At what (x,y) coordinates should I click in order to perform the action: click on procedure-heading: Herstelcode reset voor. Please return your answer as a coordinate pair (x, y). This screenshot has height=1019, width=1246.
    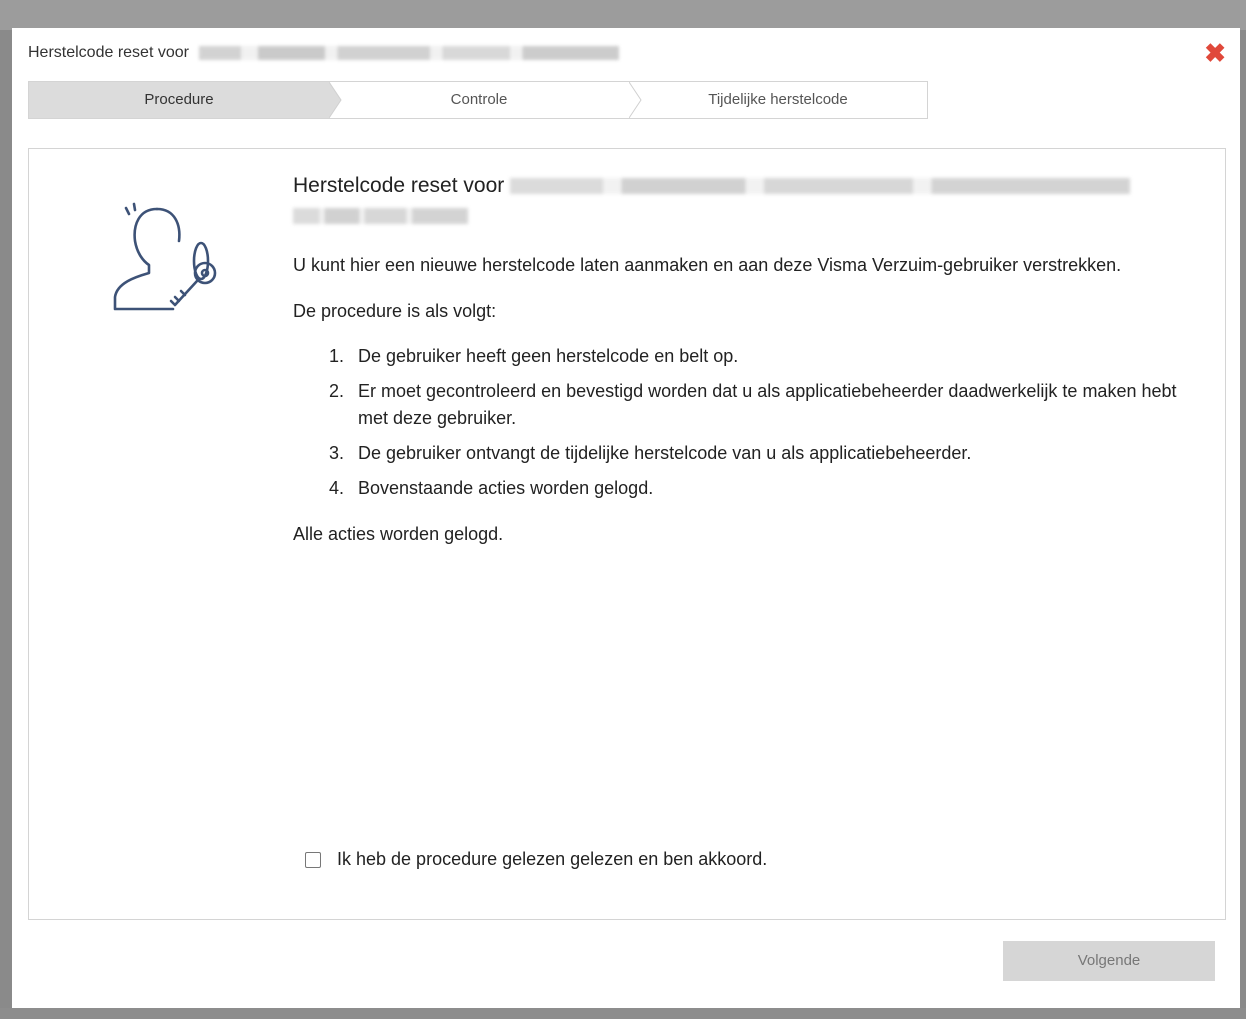
    Looking at the image, I should click on (743, 201).